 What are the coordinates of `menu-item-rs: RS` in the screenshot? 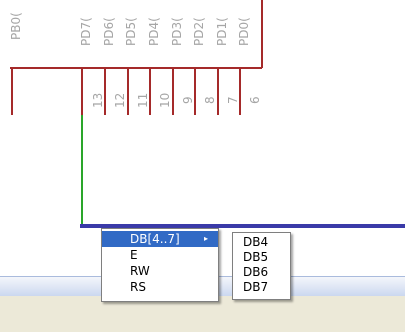 It's located at (160, 287).